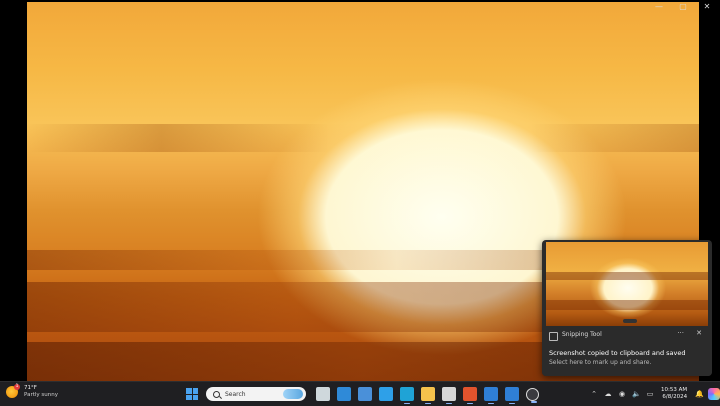 This screenshot has height=406, width=720. I want to click on notification-app-name: Snipping Tool, so click(582, 334).